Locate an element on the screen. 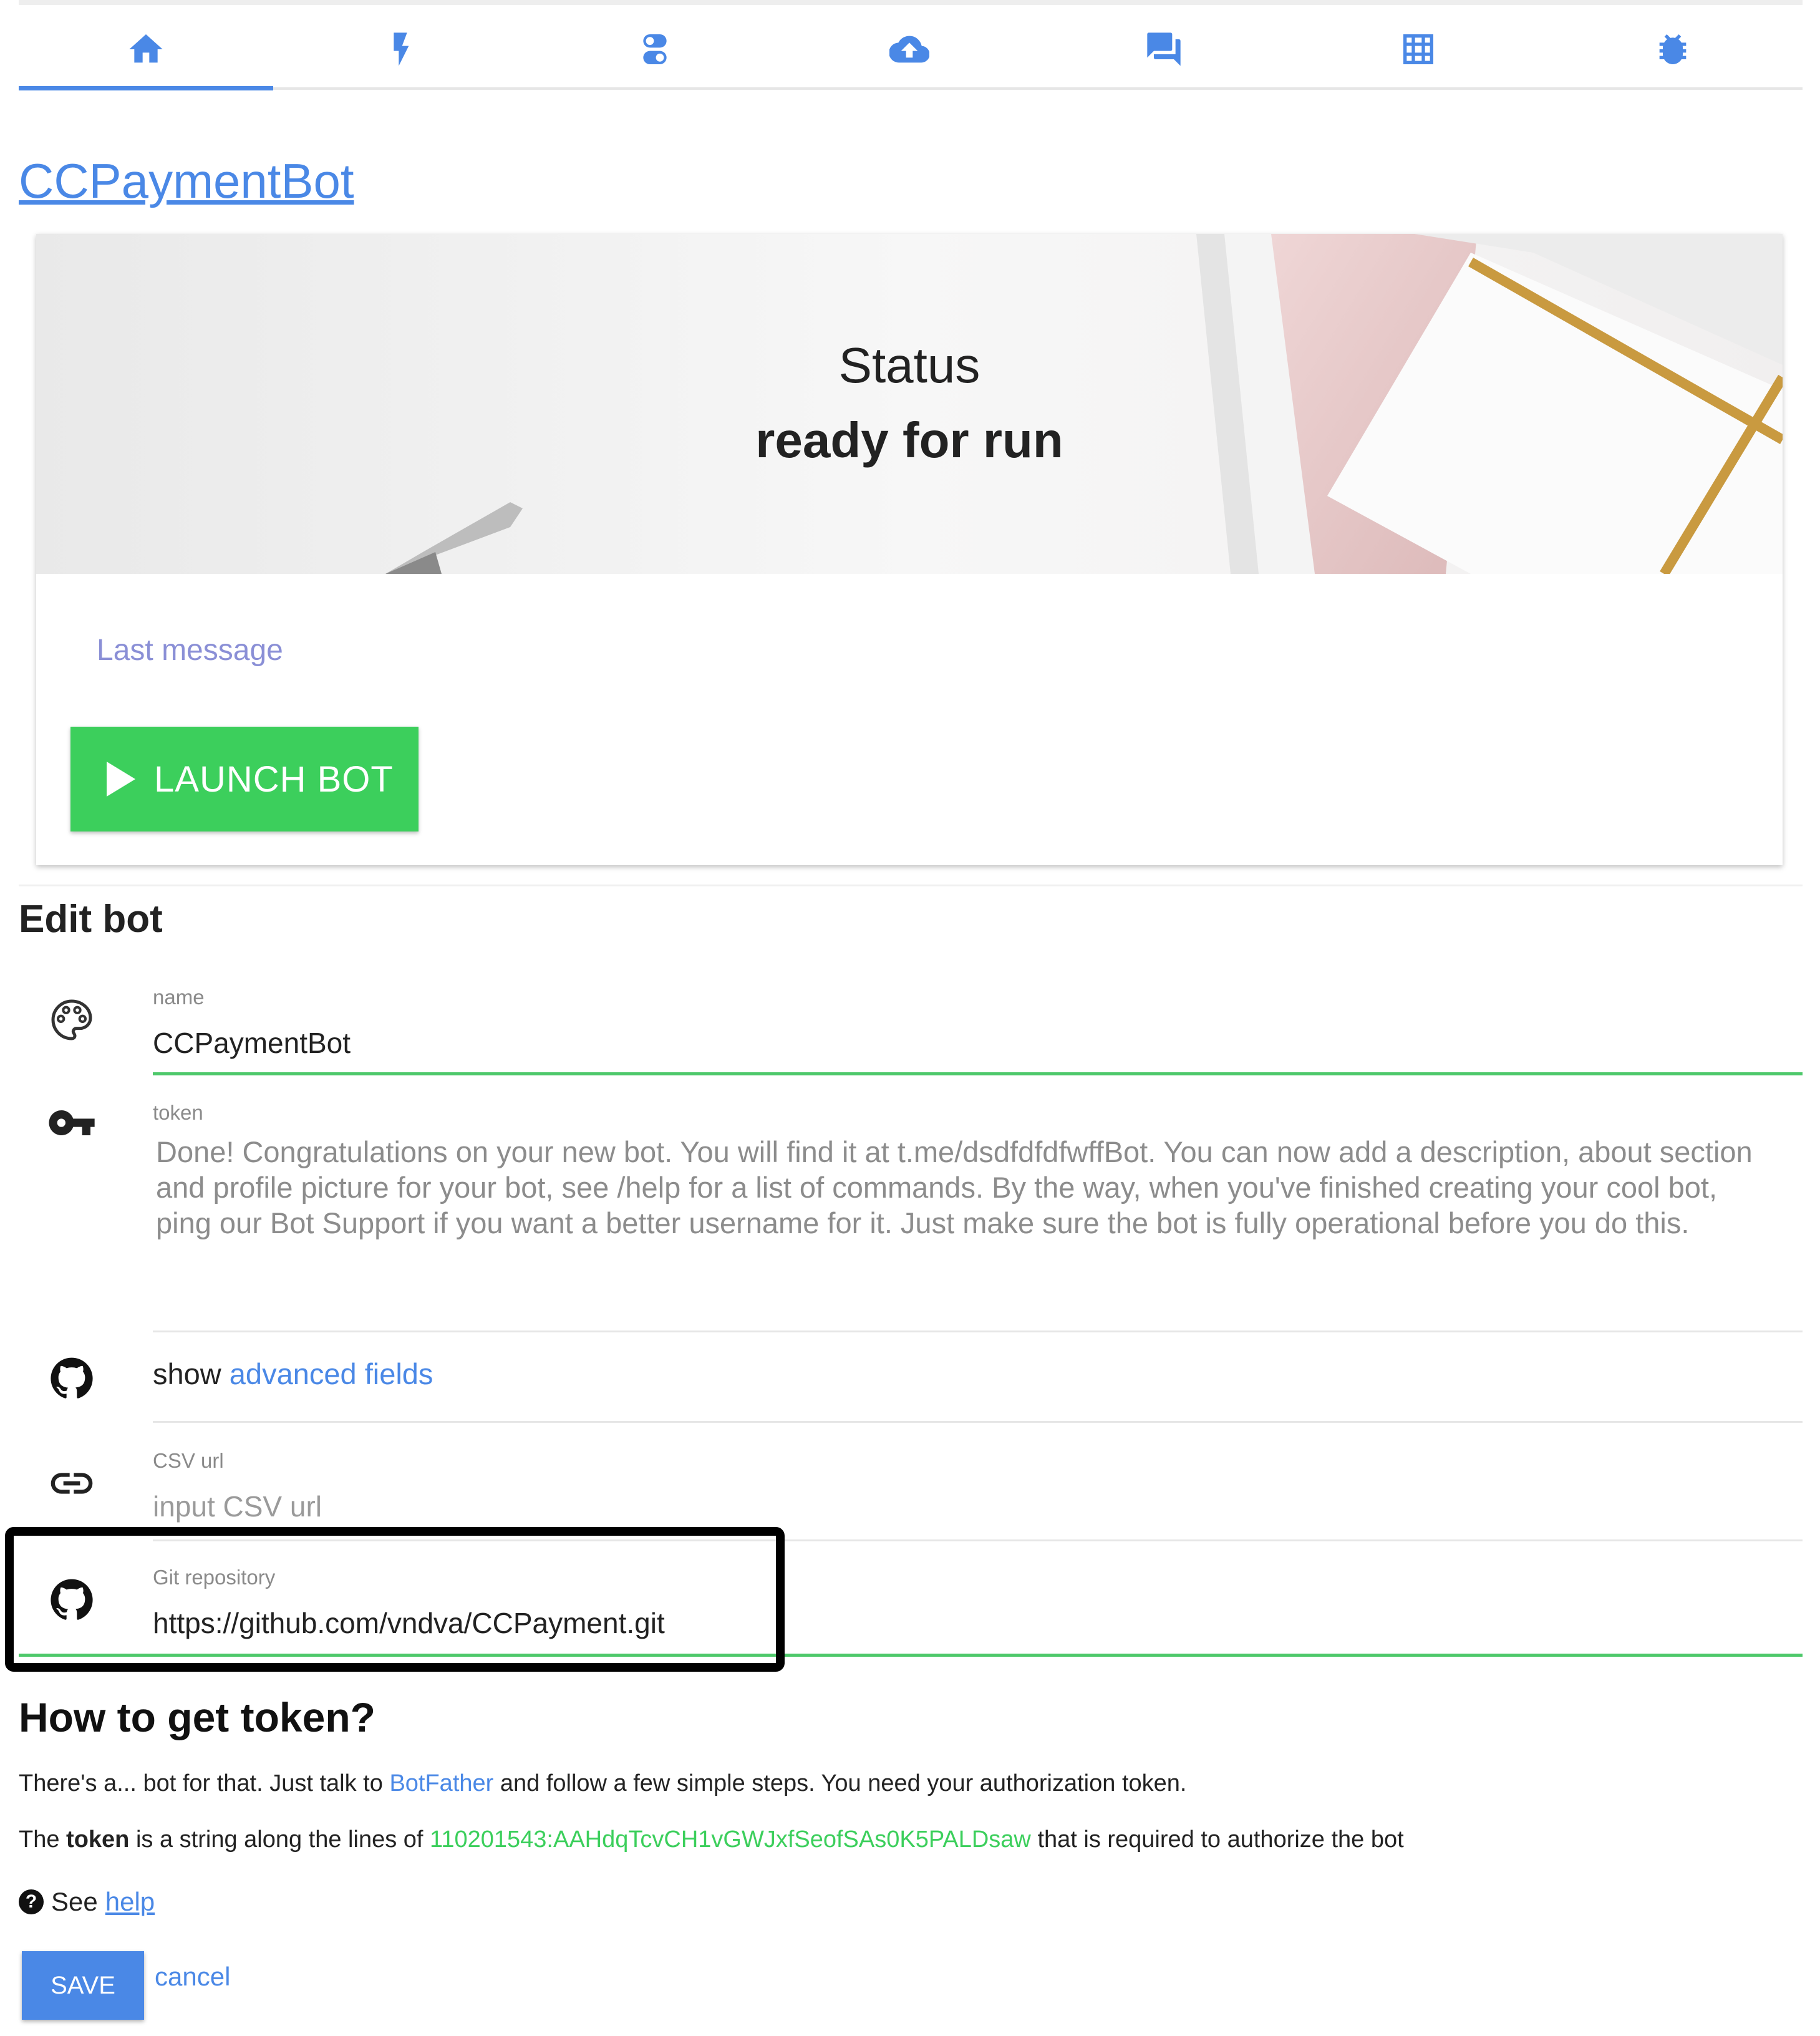 The image size is (1820, 2036). tab-home is located at coordinates (146, 49).